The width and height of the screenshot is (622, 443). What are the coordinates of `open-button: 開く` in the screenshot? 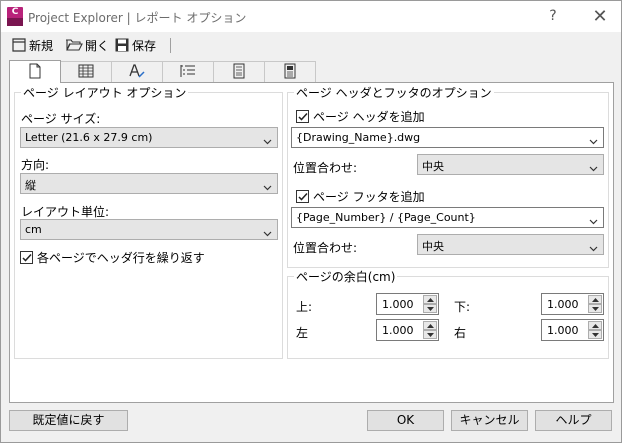 It's located at (87, 45).